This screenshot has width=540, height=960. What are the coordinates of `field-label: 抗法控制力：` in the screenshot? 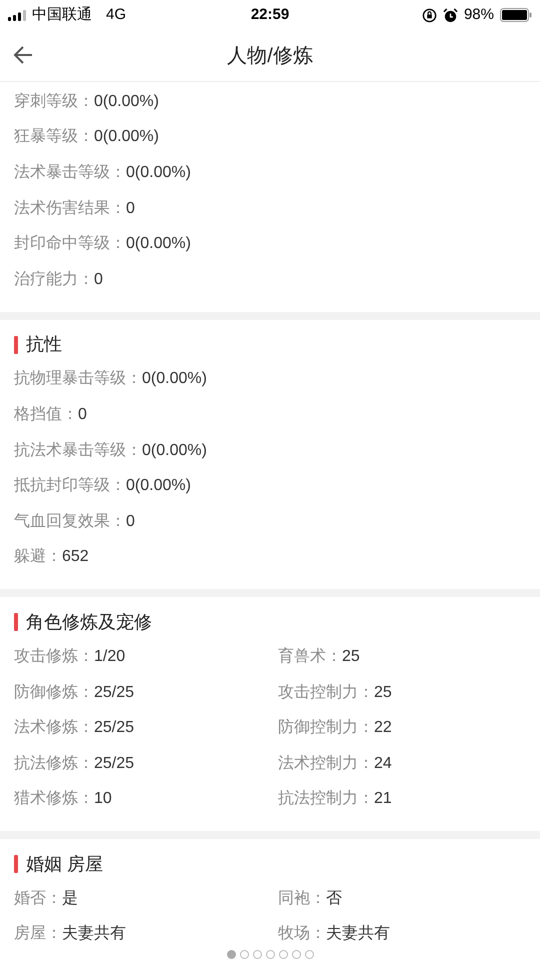 It's located at (326, 799).